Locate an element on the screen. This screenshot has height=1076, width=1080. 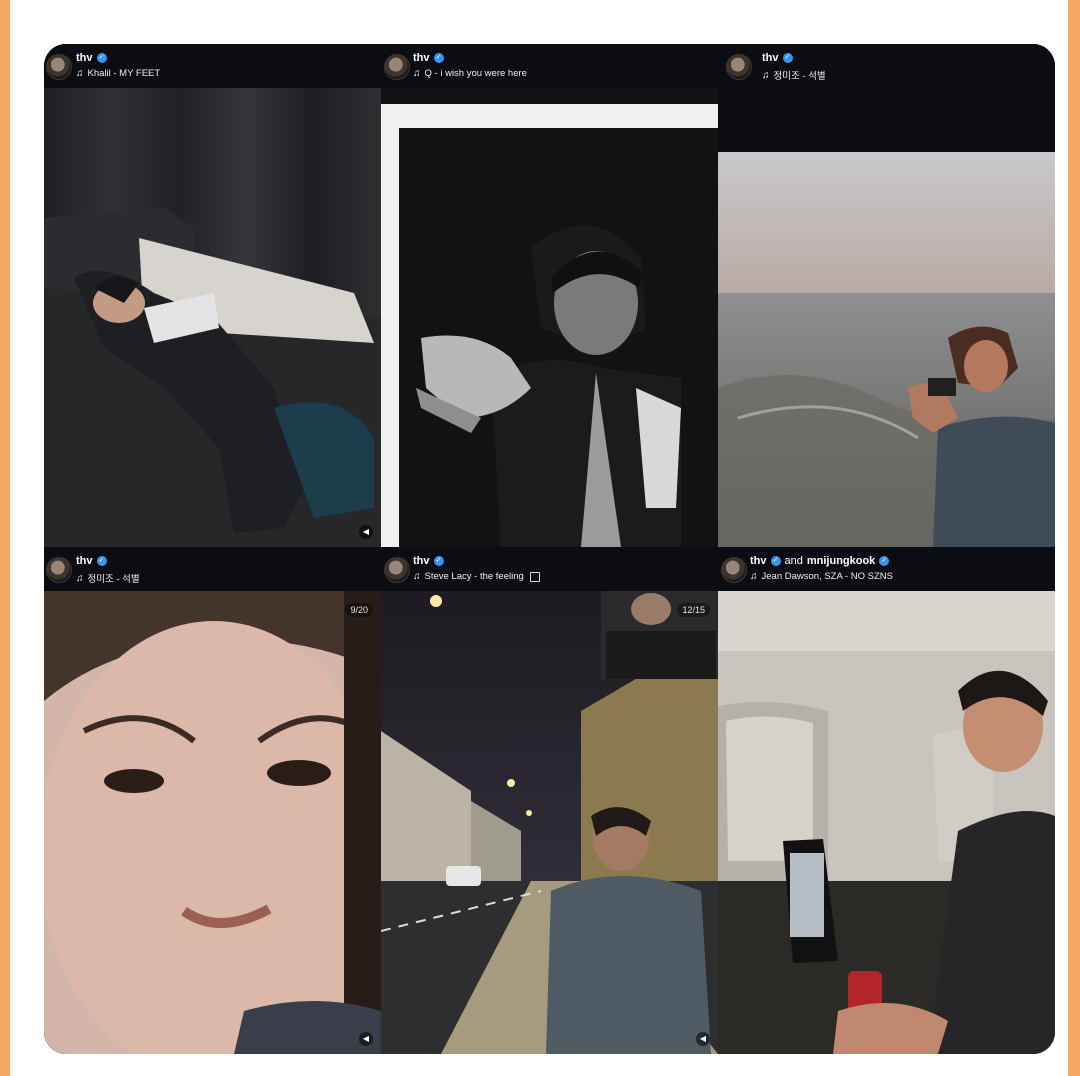
story-panel-1: thv ✓ ♫ Khalil - MY FEET ◀ is located at coordinates (212, 295).